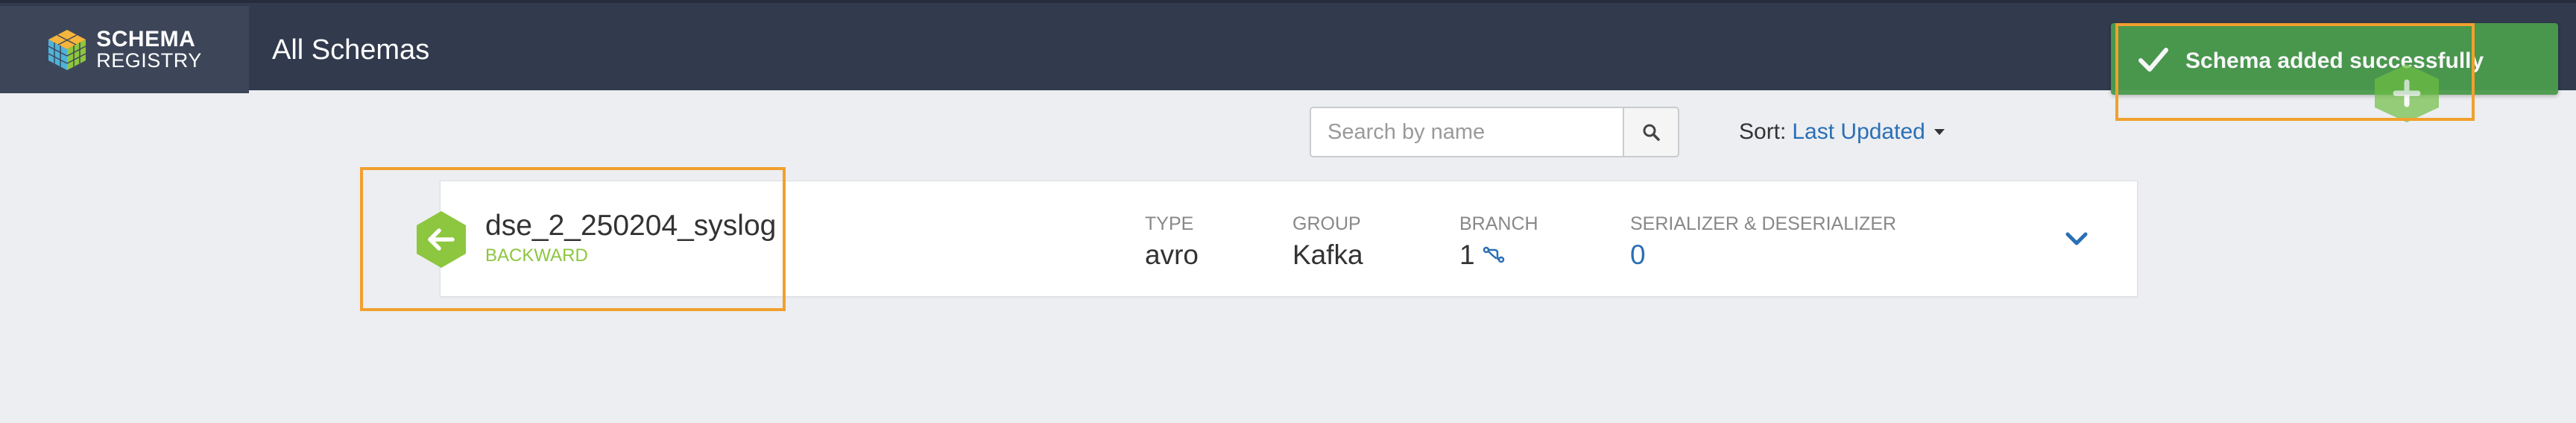 This screenshot has height=423, width=2576. Describe the element at coordinates (146, 39) in the screenshot. I see `logo-line-1: SCHEMA` at that location.